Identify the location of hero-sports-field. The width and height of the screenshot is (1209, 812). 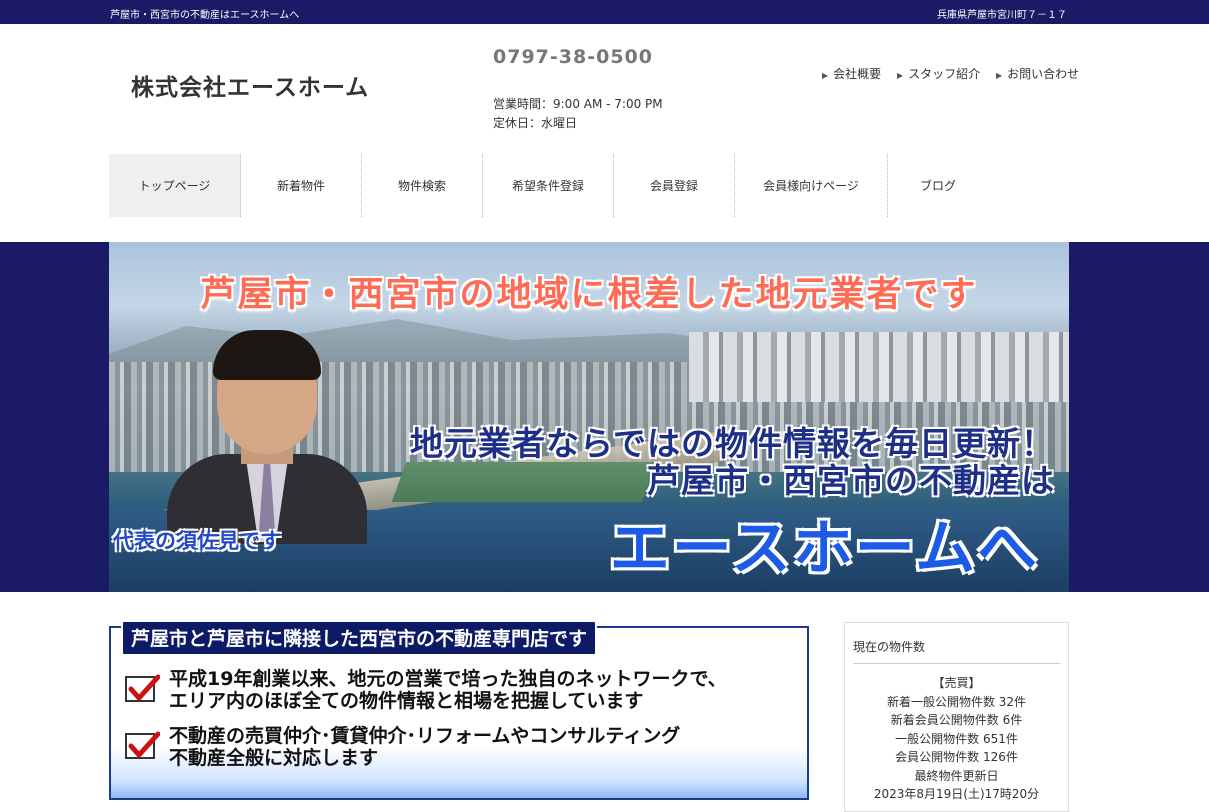
(524, 482).